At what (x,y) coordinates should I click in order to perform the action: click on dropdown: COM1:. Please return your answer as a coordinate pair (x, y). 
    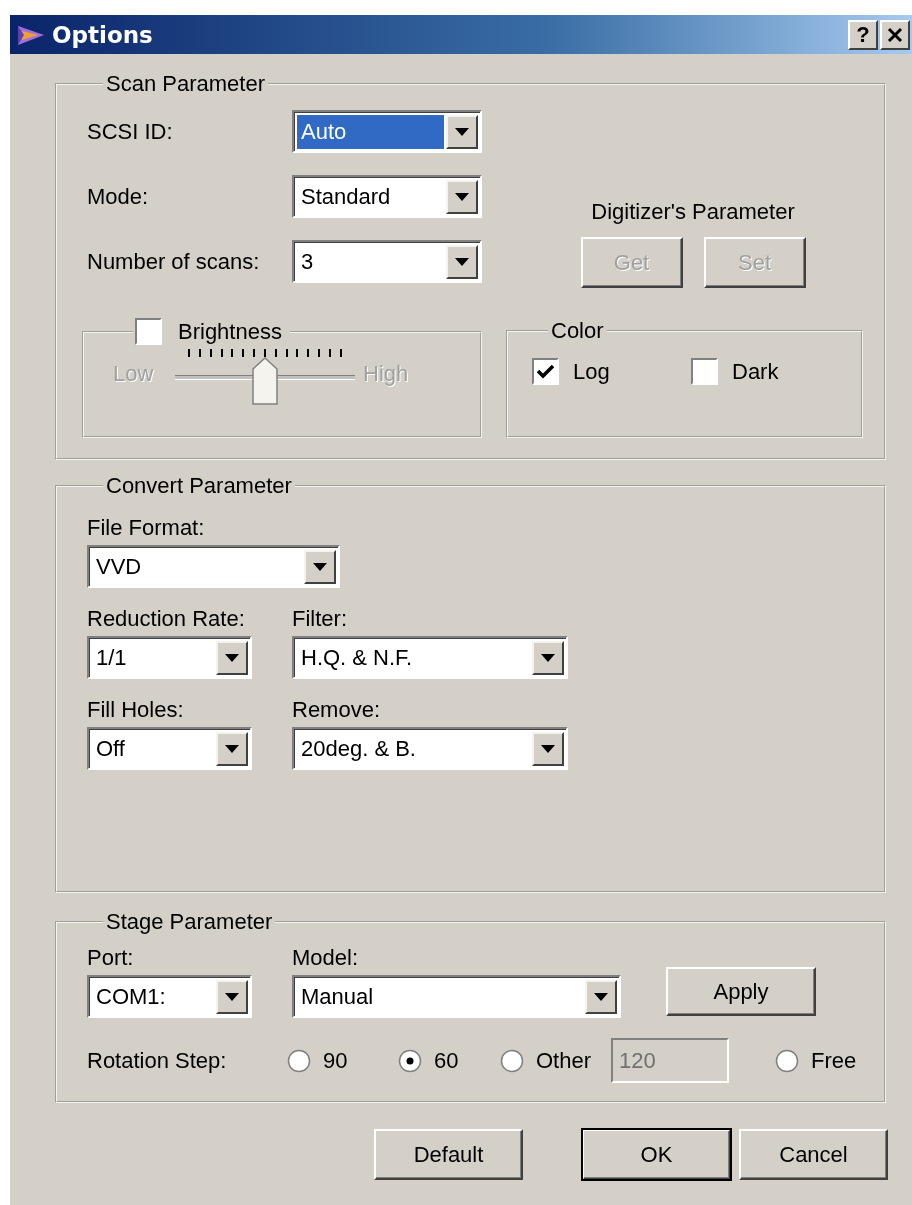
    Looking at the image, I should click on (169, 996).